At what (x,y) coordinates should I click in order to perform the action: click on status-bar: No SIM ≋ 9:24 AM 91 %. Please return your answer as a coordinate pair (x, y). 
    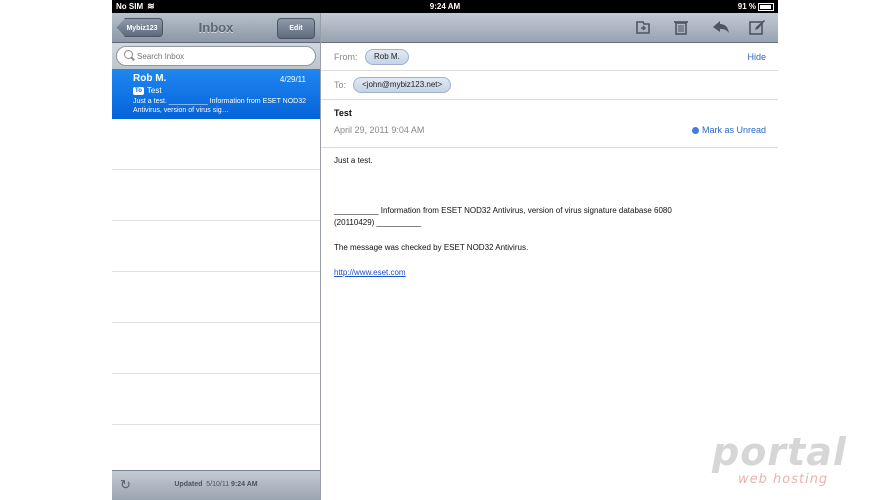
    Looking at the image, I should click on (445, 6).